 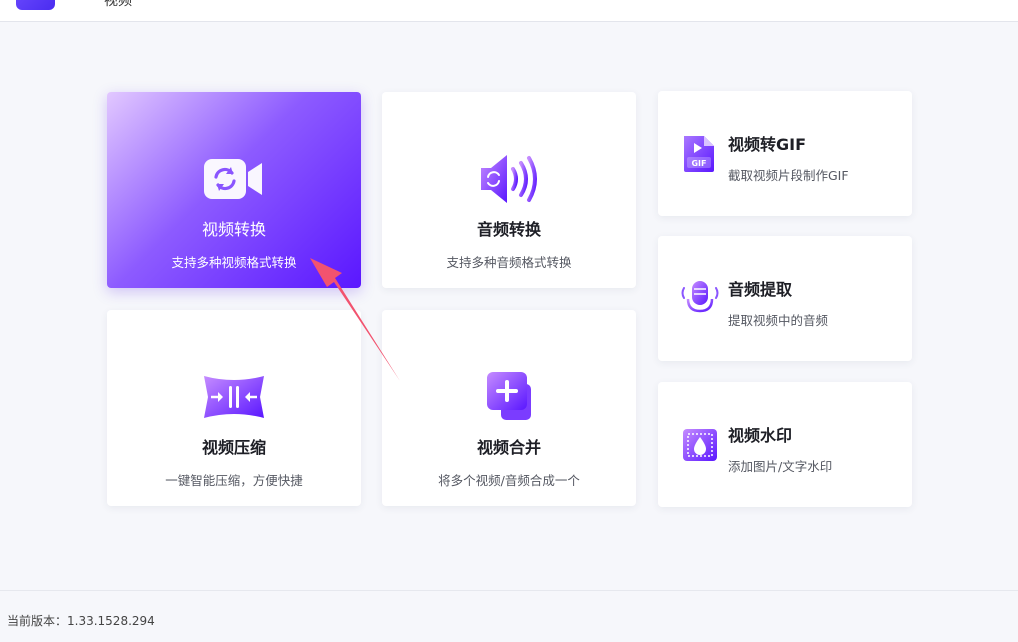 What do you see at coordinates (234, 480) in the screenshot?
I see `video-compress-desc: 一键智能压缩，方便快捷` at bounding box center [234, 480].